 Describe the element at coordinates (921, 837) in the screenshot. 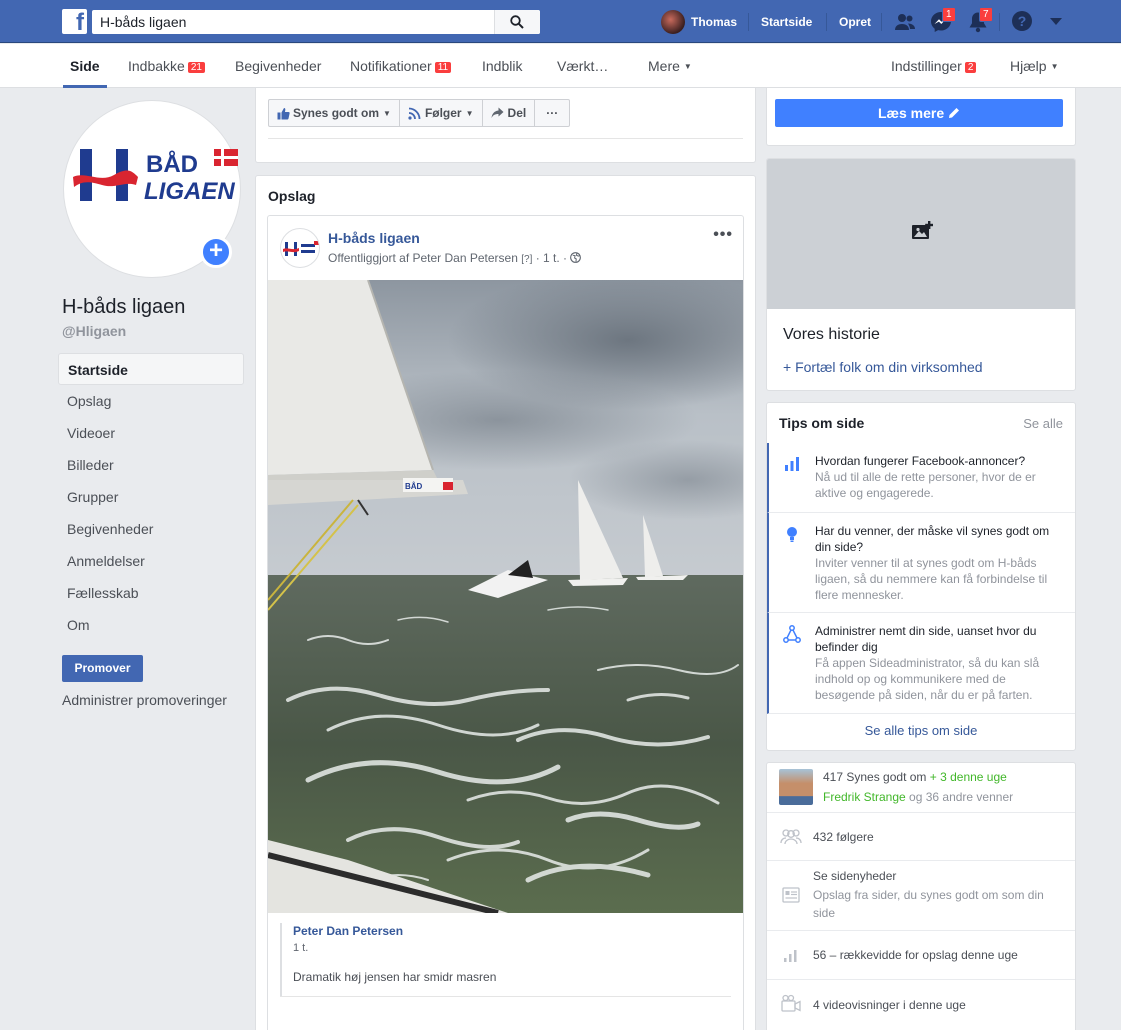

I see `followers-row: 432 følgere` at that location.